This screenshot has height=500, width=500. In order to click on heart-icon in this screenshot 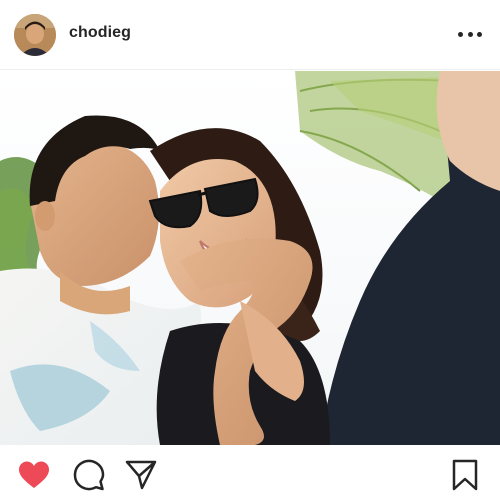, I will do `click(34, 475)`.